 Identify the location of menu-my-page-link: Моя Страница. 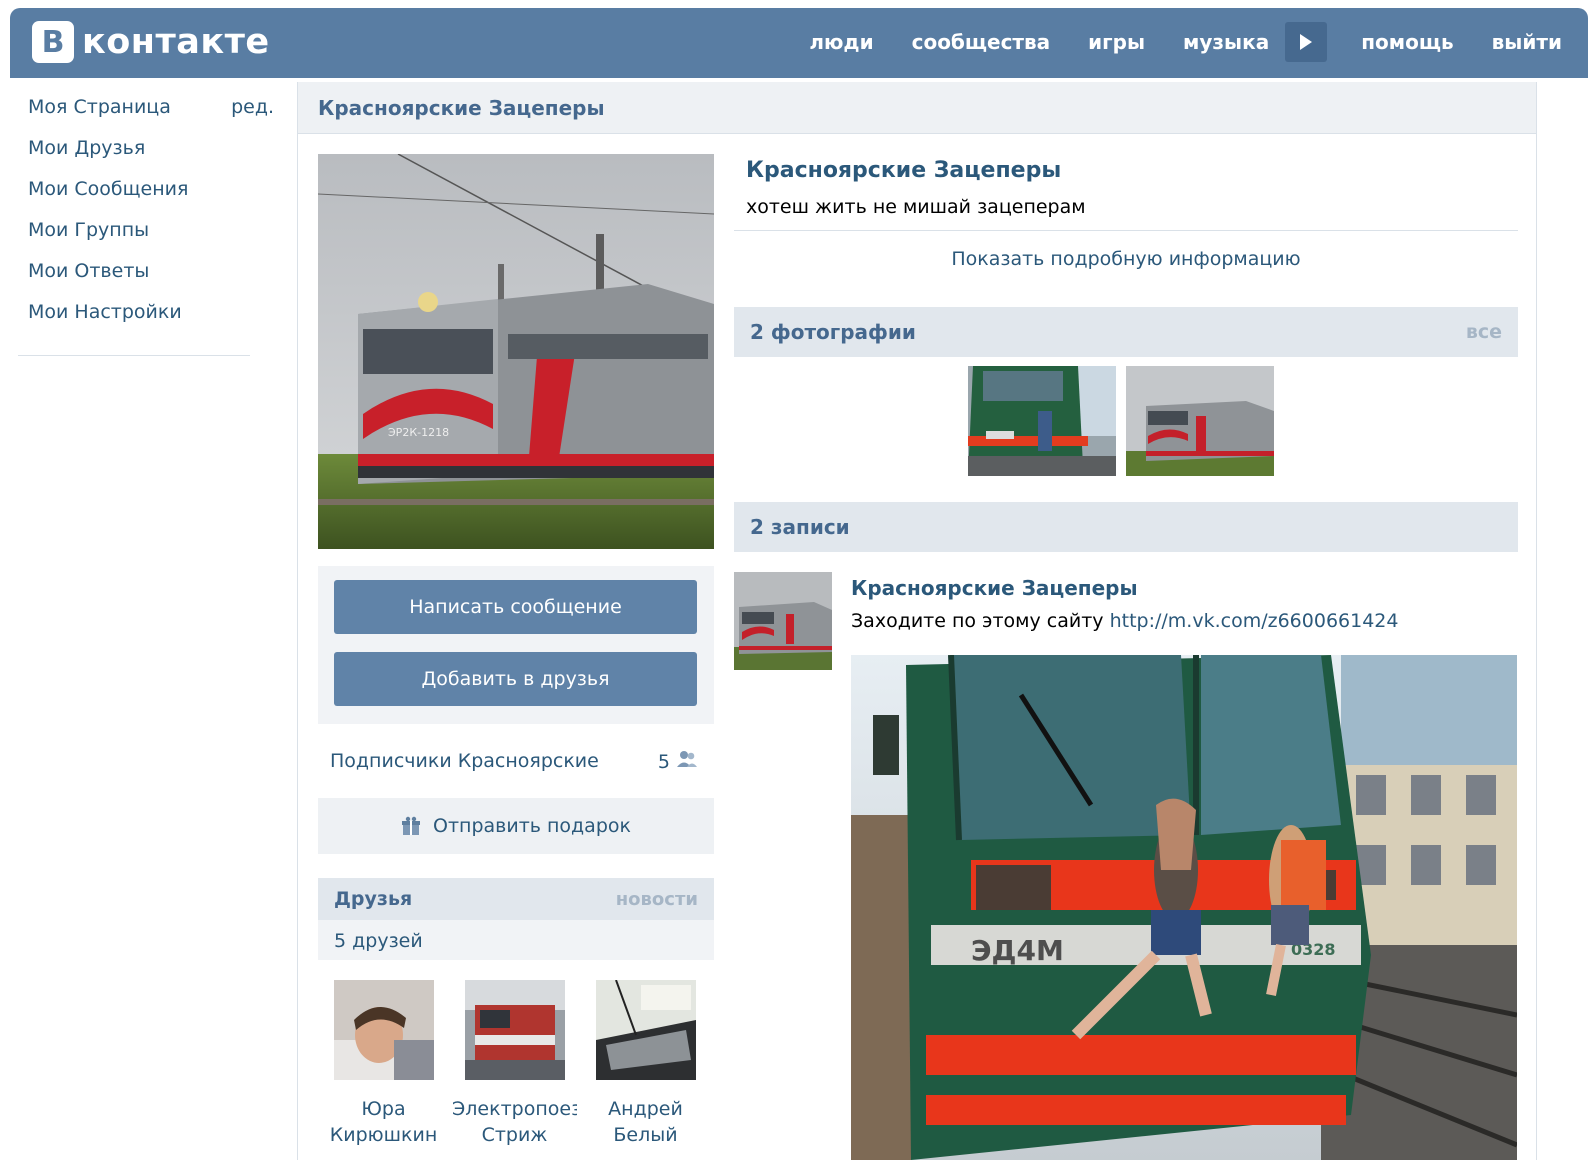
(99, 116).